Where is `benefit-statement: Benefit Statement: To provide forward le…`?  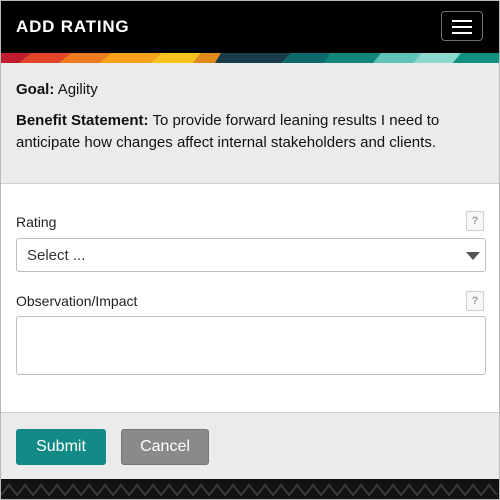 benefit-statement: Benefit Statement: To provide forward le… is located at coordinates (251, 132).